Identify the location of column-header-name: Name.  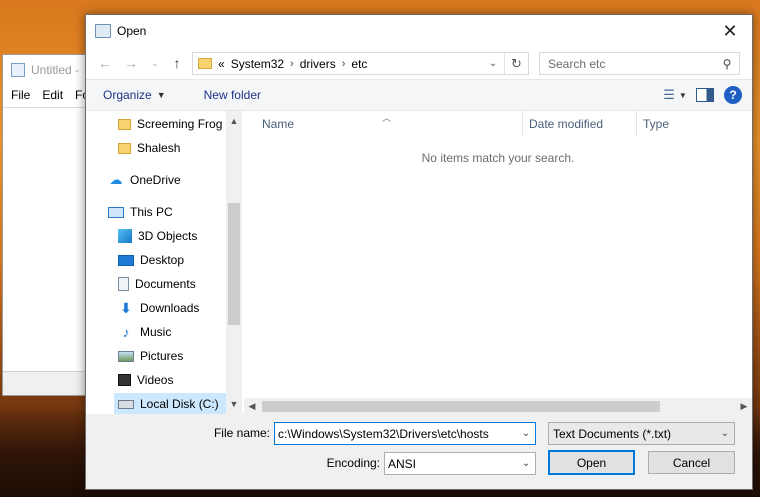
(278, 124).